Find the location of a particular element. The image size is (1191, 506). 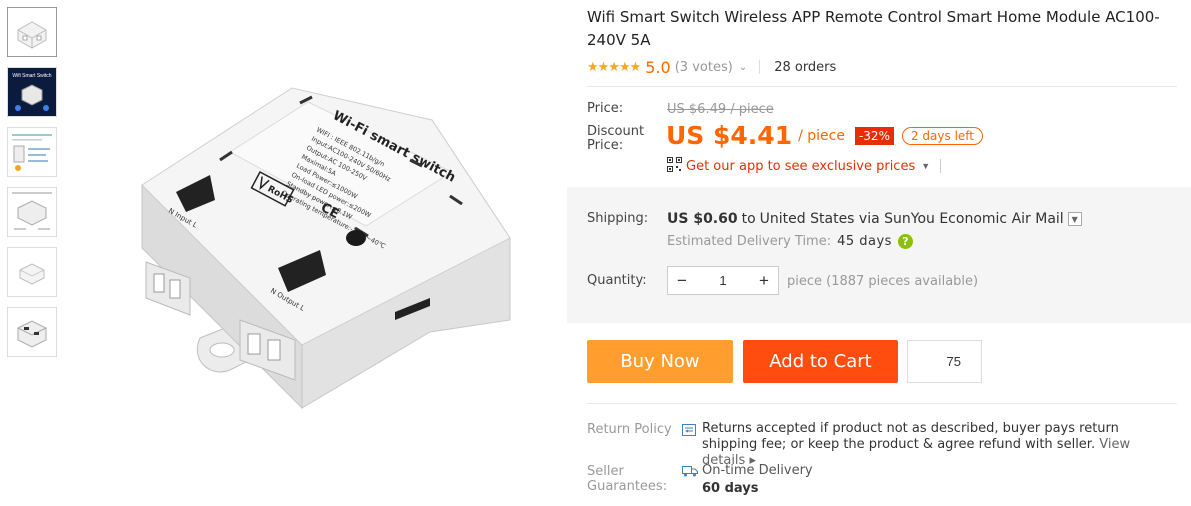

thumbnail-list: Wifi Smart Switch is located at coordinates (32, 187).